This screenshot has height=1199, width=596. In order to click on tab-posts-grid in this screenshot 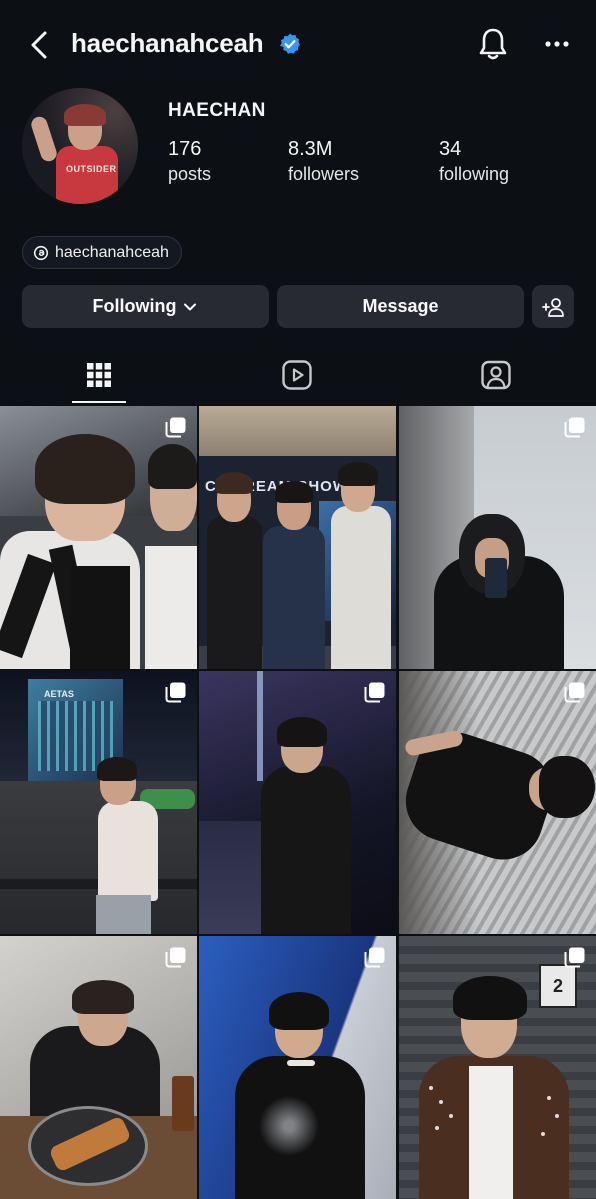, I will do `click(99, 375)`.